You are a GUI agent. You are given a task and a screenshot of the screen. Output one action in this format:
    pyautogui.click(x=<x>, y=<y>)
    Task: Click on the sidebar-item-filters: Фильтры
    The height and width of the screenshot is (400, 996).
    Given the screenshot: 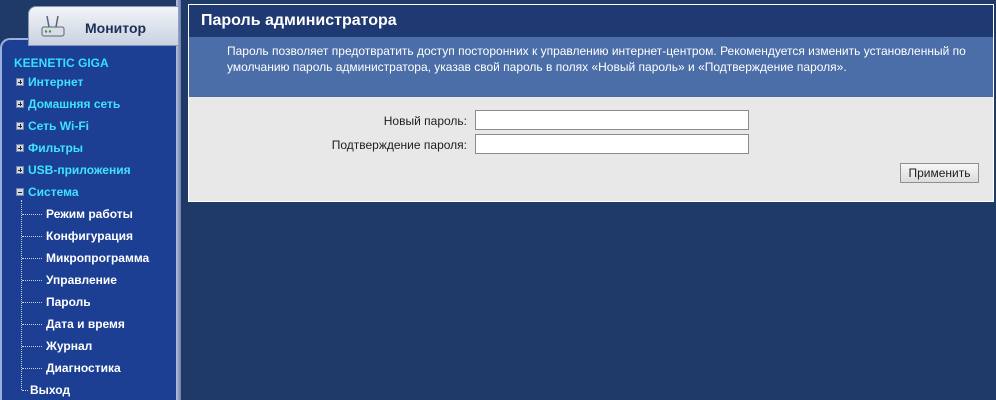 What is the action you would take?
    pyautogui.click(x=49, y=148)
    